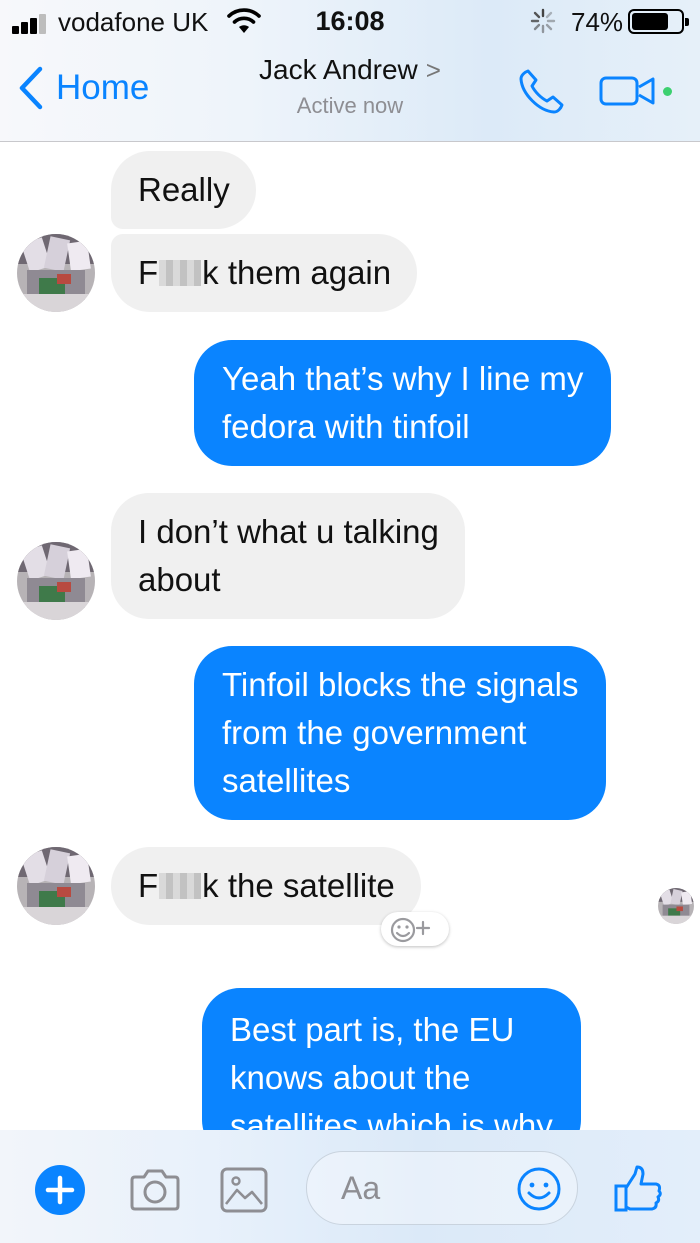  What do you see at coordinates (374, 732) in the screenshot?
I see `message-line: from the government` at bounding box center [374, 732].